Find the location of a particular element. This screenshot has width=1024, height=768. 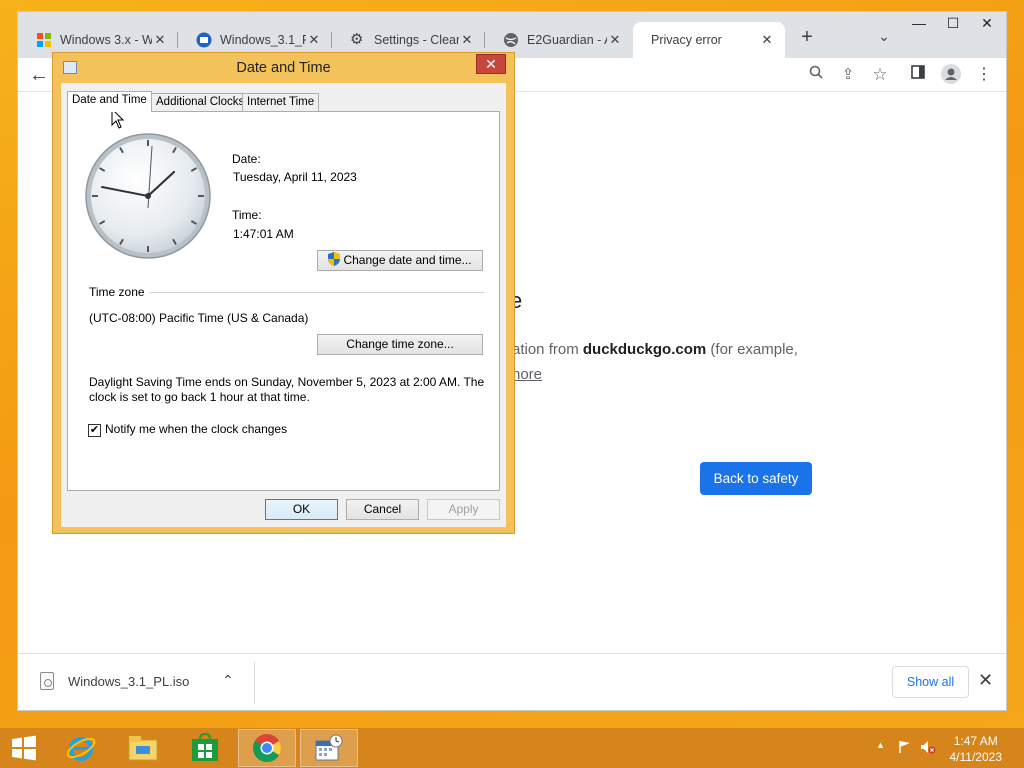

file-icon is located at coordinates (47, 681).